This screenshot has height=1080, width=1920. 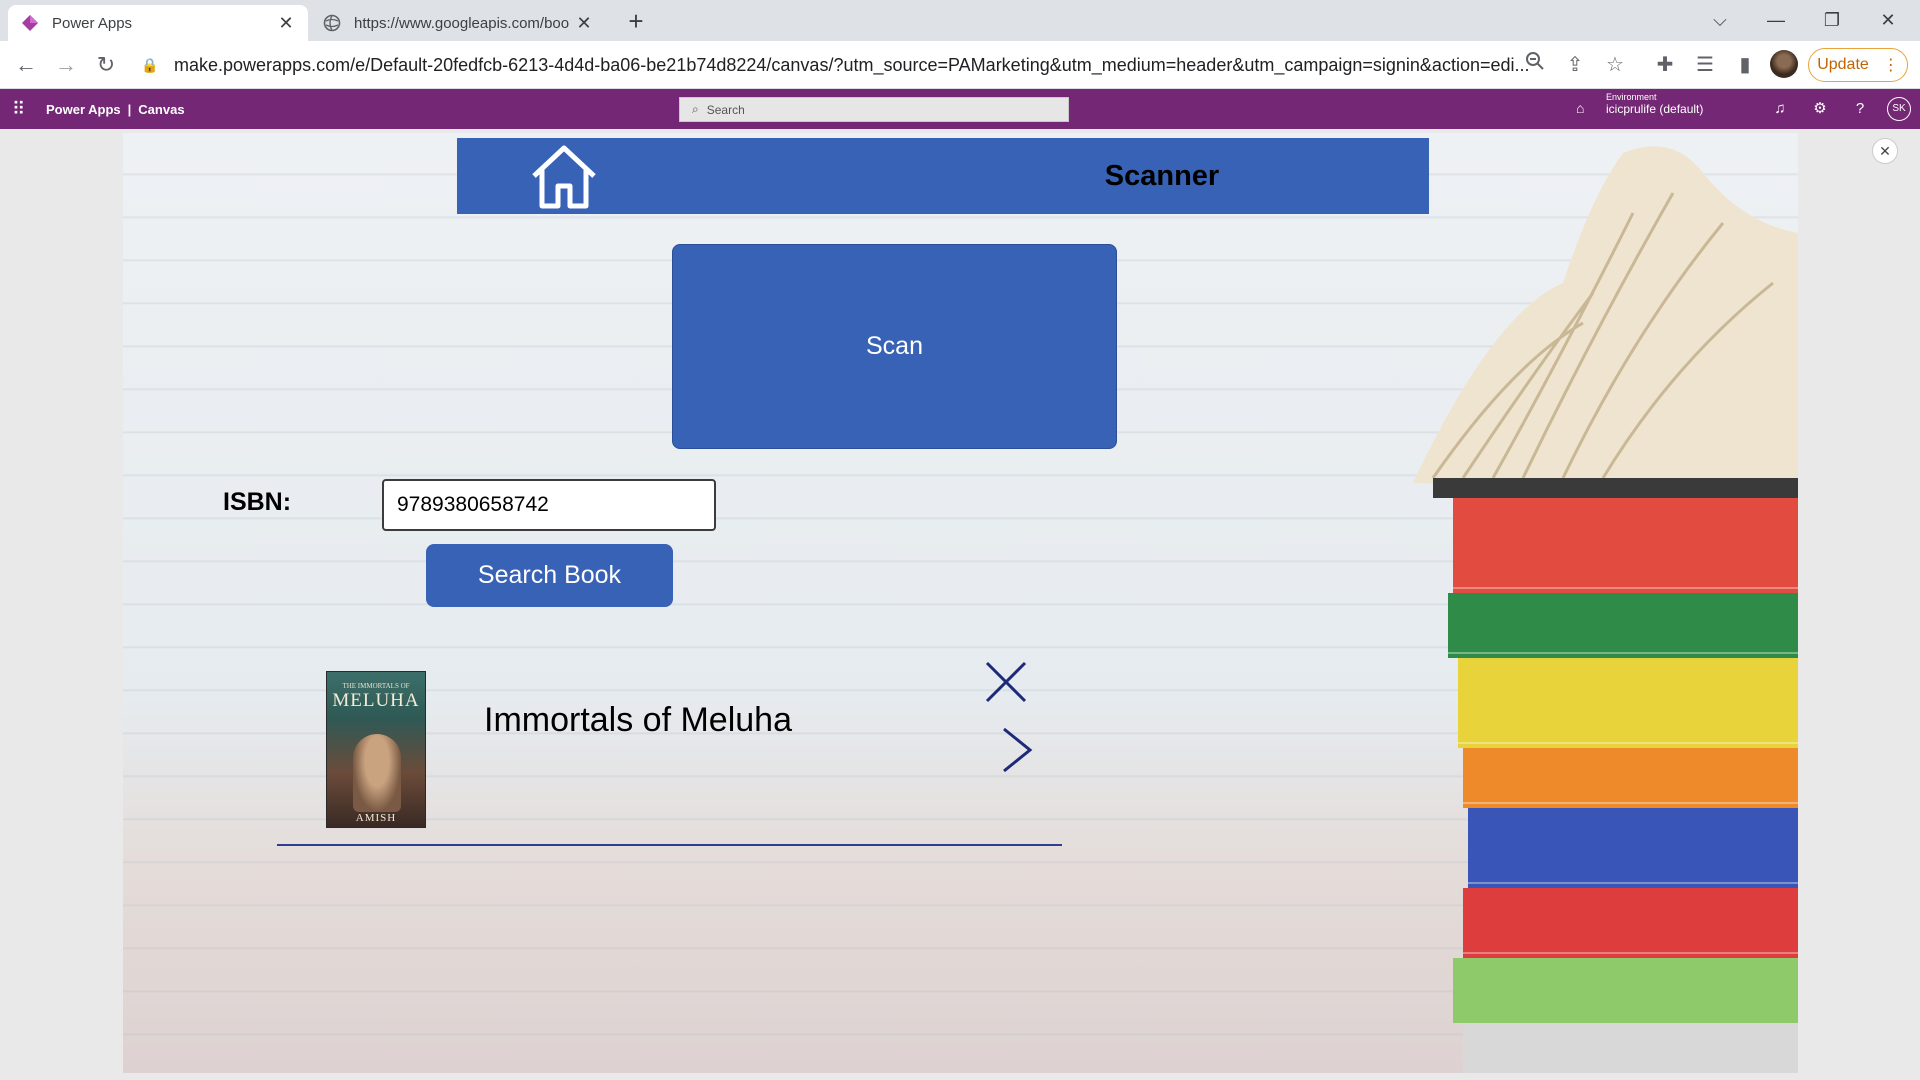 What do you see at coordinates (1899, 109) in the screenshot?
I see `user-avatar: SK` at bounding box center [1899, 109].